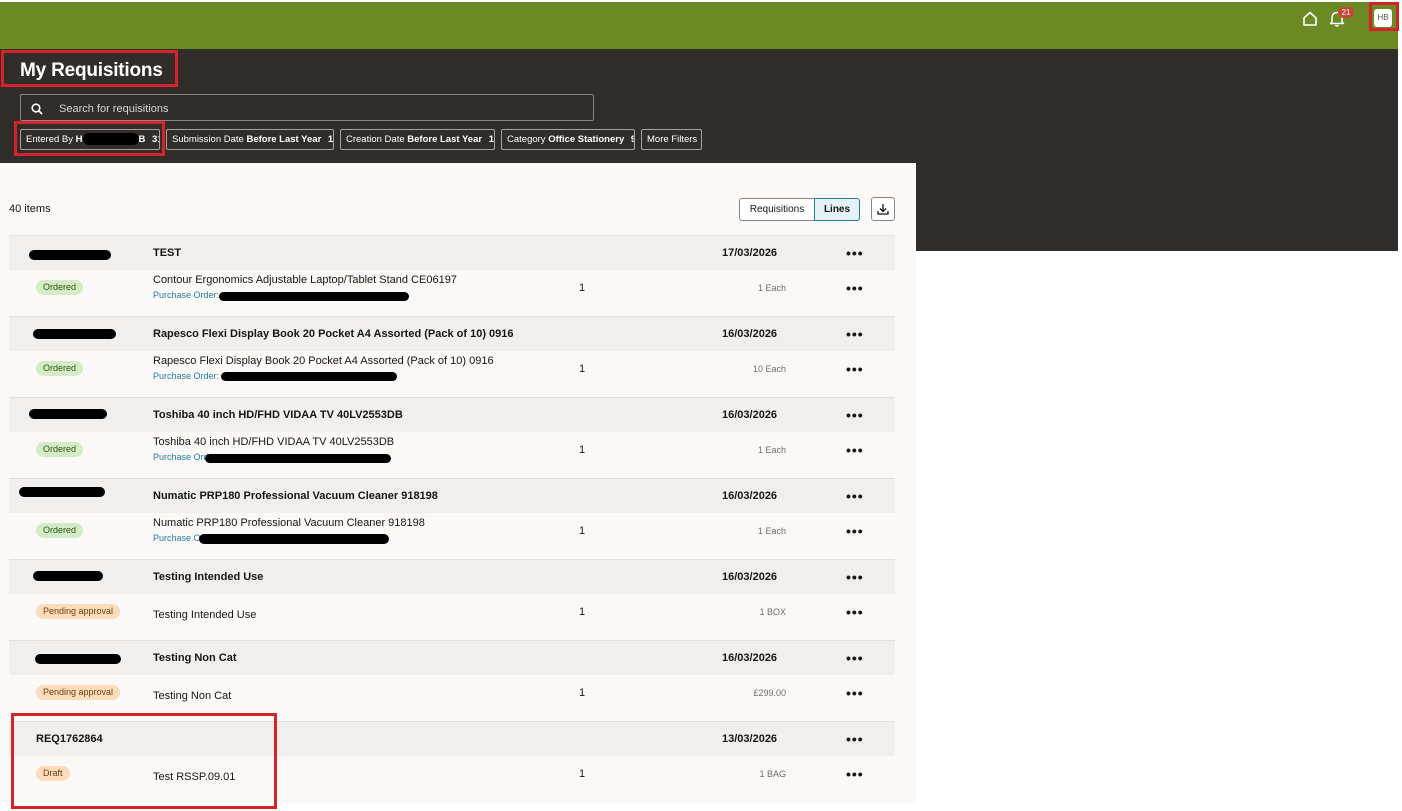 Image resolution: width=1402 pixels, height=811 pixels. Describe the element at coordinates (53, 773) in the screenshot. I see `status-badge: Draft` at that location.